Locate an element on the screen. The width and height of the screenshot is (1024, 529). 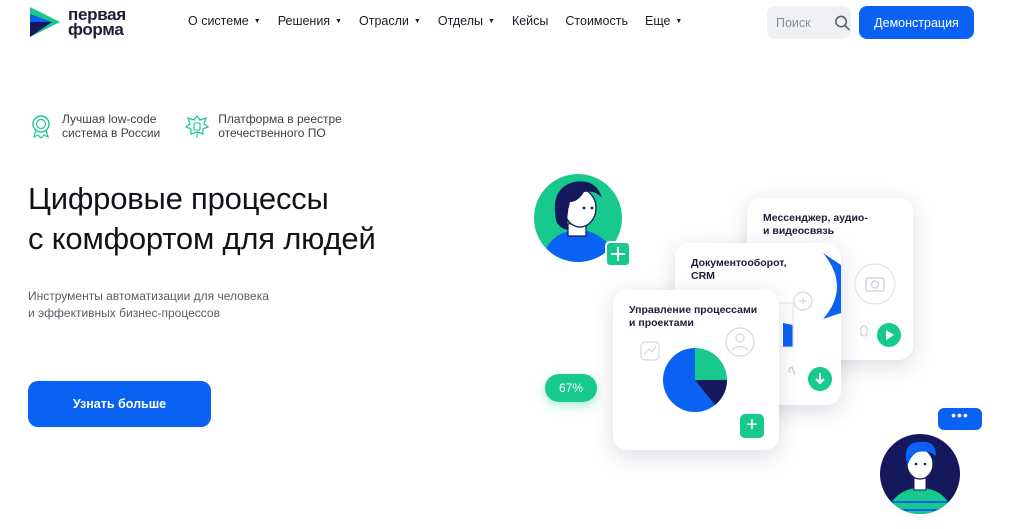
logo: первая форма is located at coordinates (77, 22).